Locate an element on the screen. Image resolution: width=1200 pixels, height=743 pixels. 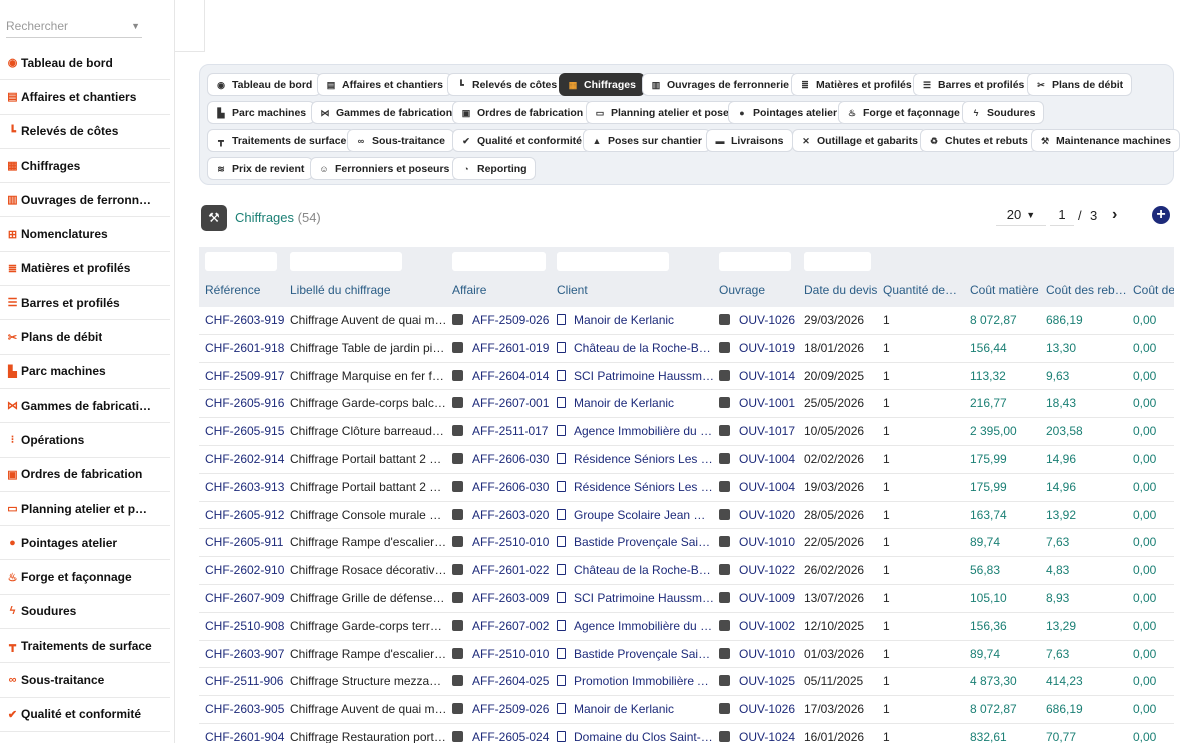
table-cell: AFF-2509-026 is located at coordinates (502, 709).